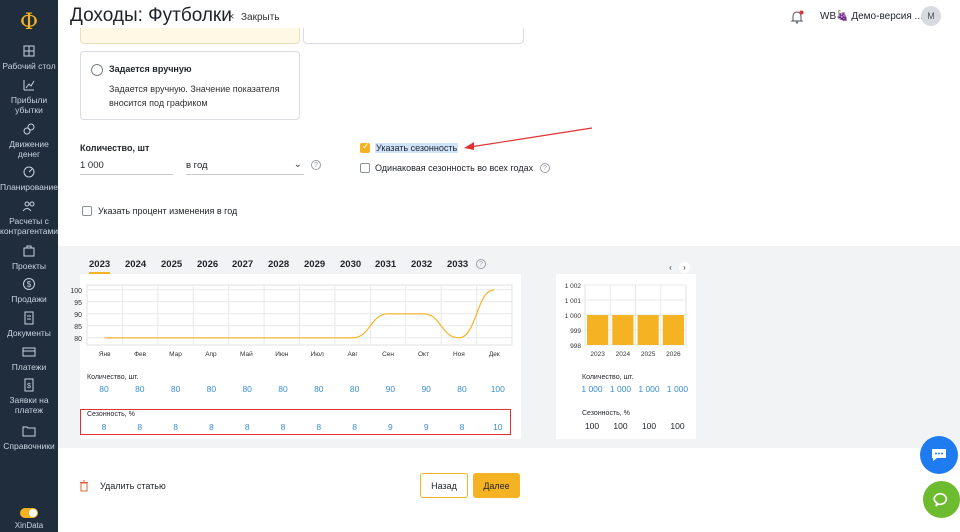 Image resolution: width=960 pixels, height=532 pixels. I want to click on tab-2024: 2024, so click(135, 264).